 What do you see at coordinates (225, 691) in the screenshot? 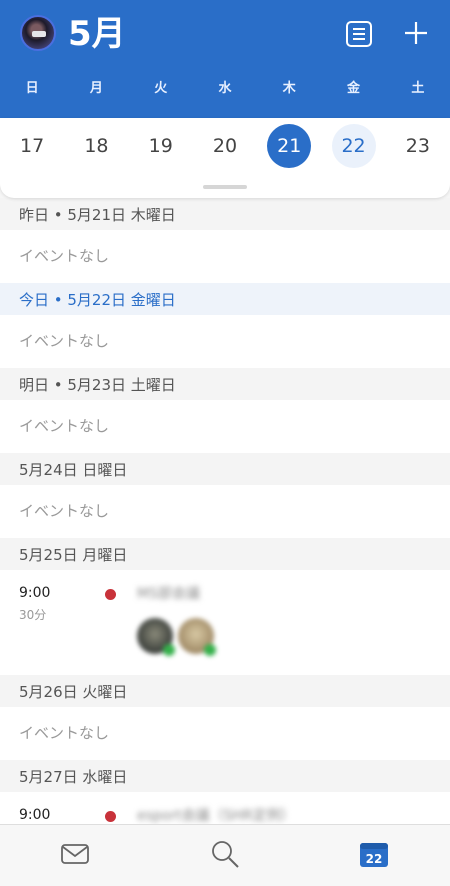
I see `day-header: 5月26日 火曜日` at bounding box center [225, 691].